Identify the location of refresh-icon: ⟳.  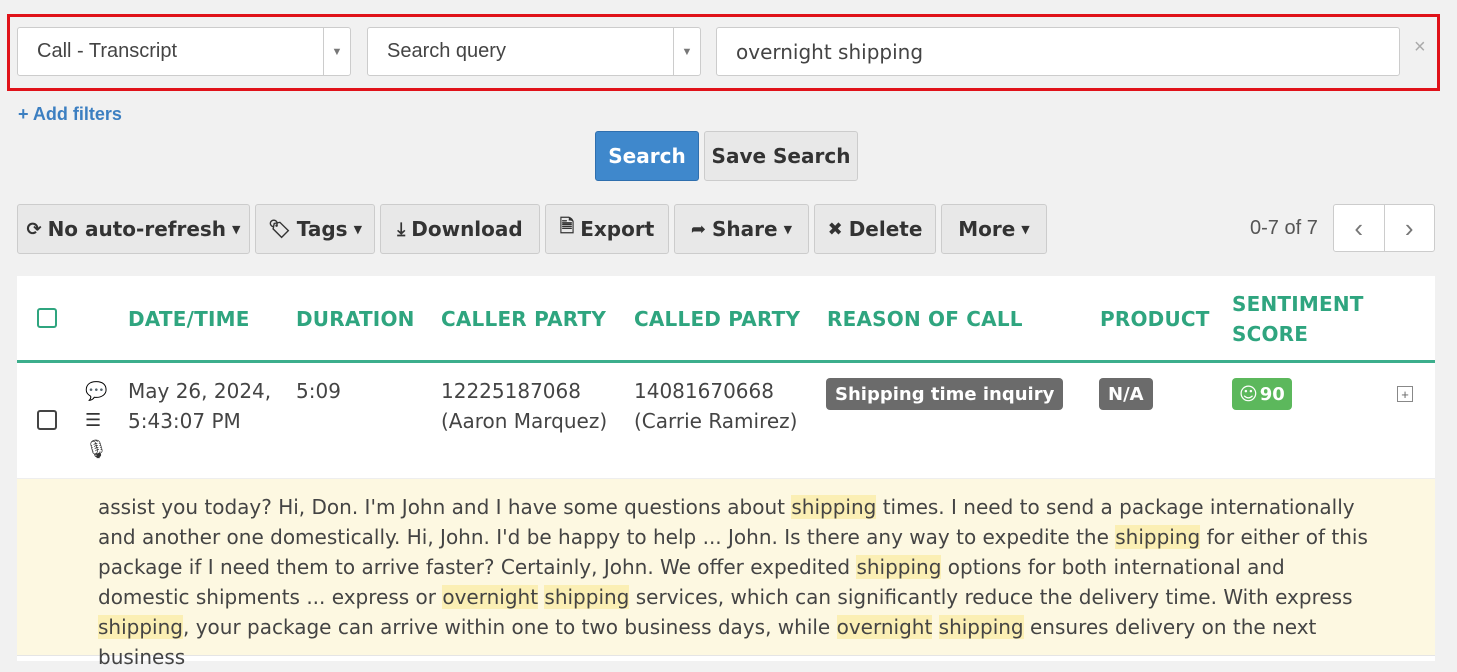
(34, 229).